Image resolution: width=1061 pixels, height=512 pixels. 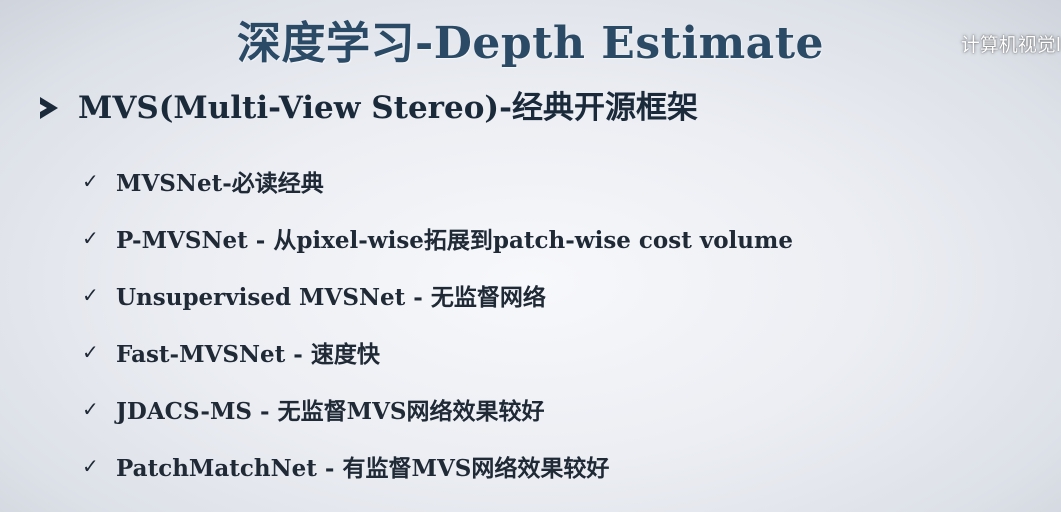 What do you see at coordinates (248, 354) in the screenshot?
I see `list-item-label: Fast-MVSNet - 速度快` at bounding box center [248, 354].